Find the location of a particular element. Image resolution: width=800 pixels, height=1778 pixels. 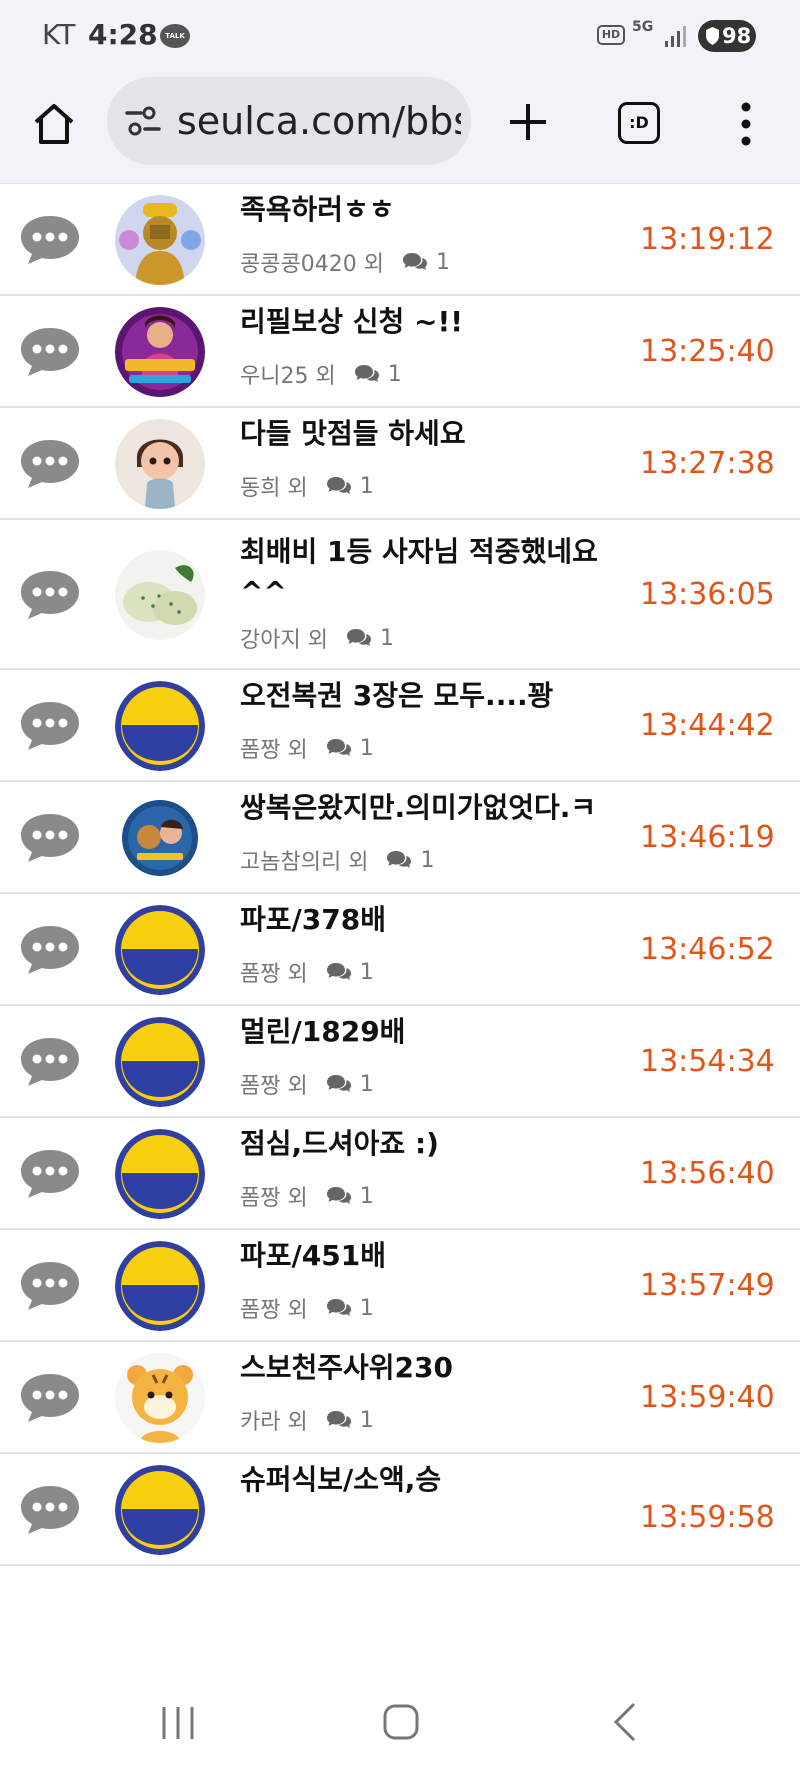

post-title: 멀린/1829배 is located at coordinates (430, 1032).